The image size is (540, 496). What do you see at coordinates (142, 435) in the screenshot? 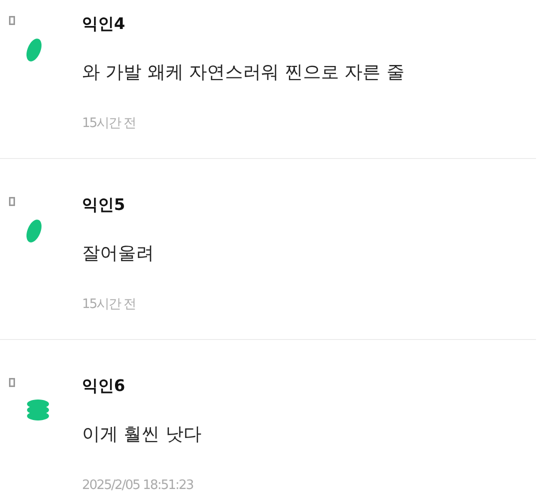
I see `comment-text: 이게 훨씬 낫다` at bounding box center [142, 435].